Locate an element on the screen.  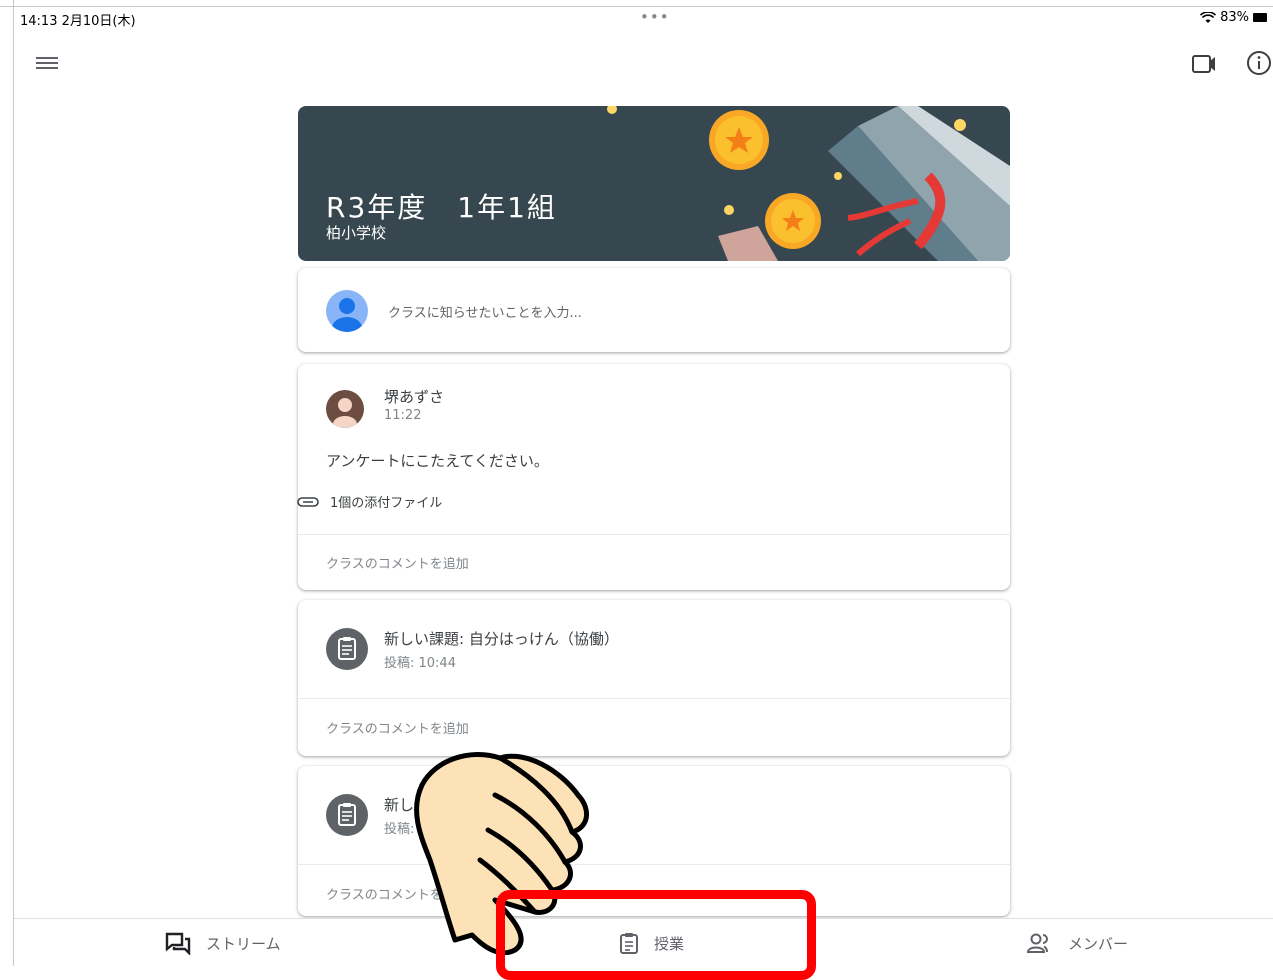
post-time: 11:22 is located at coordinates (403, 415).